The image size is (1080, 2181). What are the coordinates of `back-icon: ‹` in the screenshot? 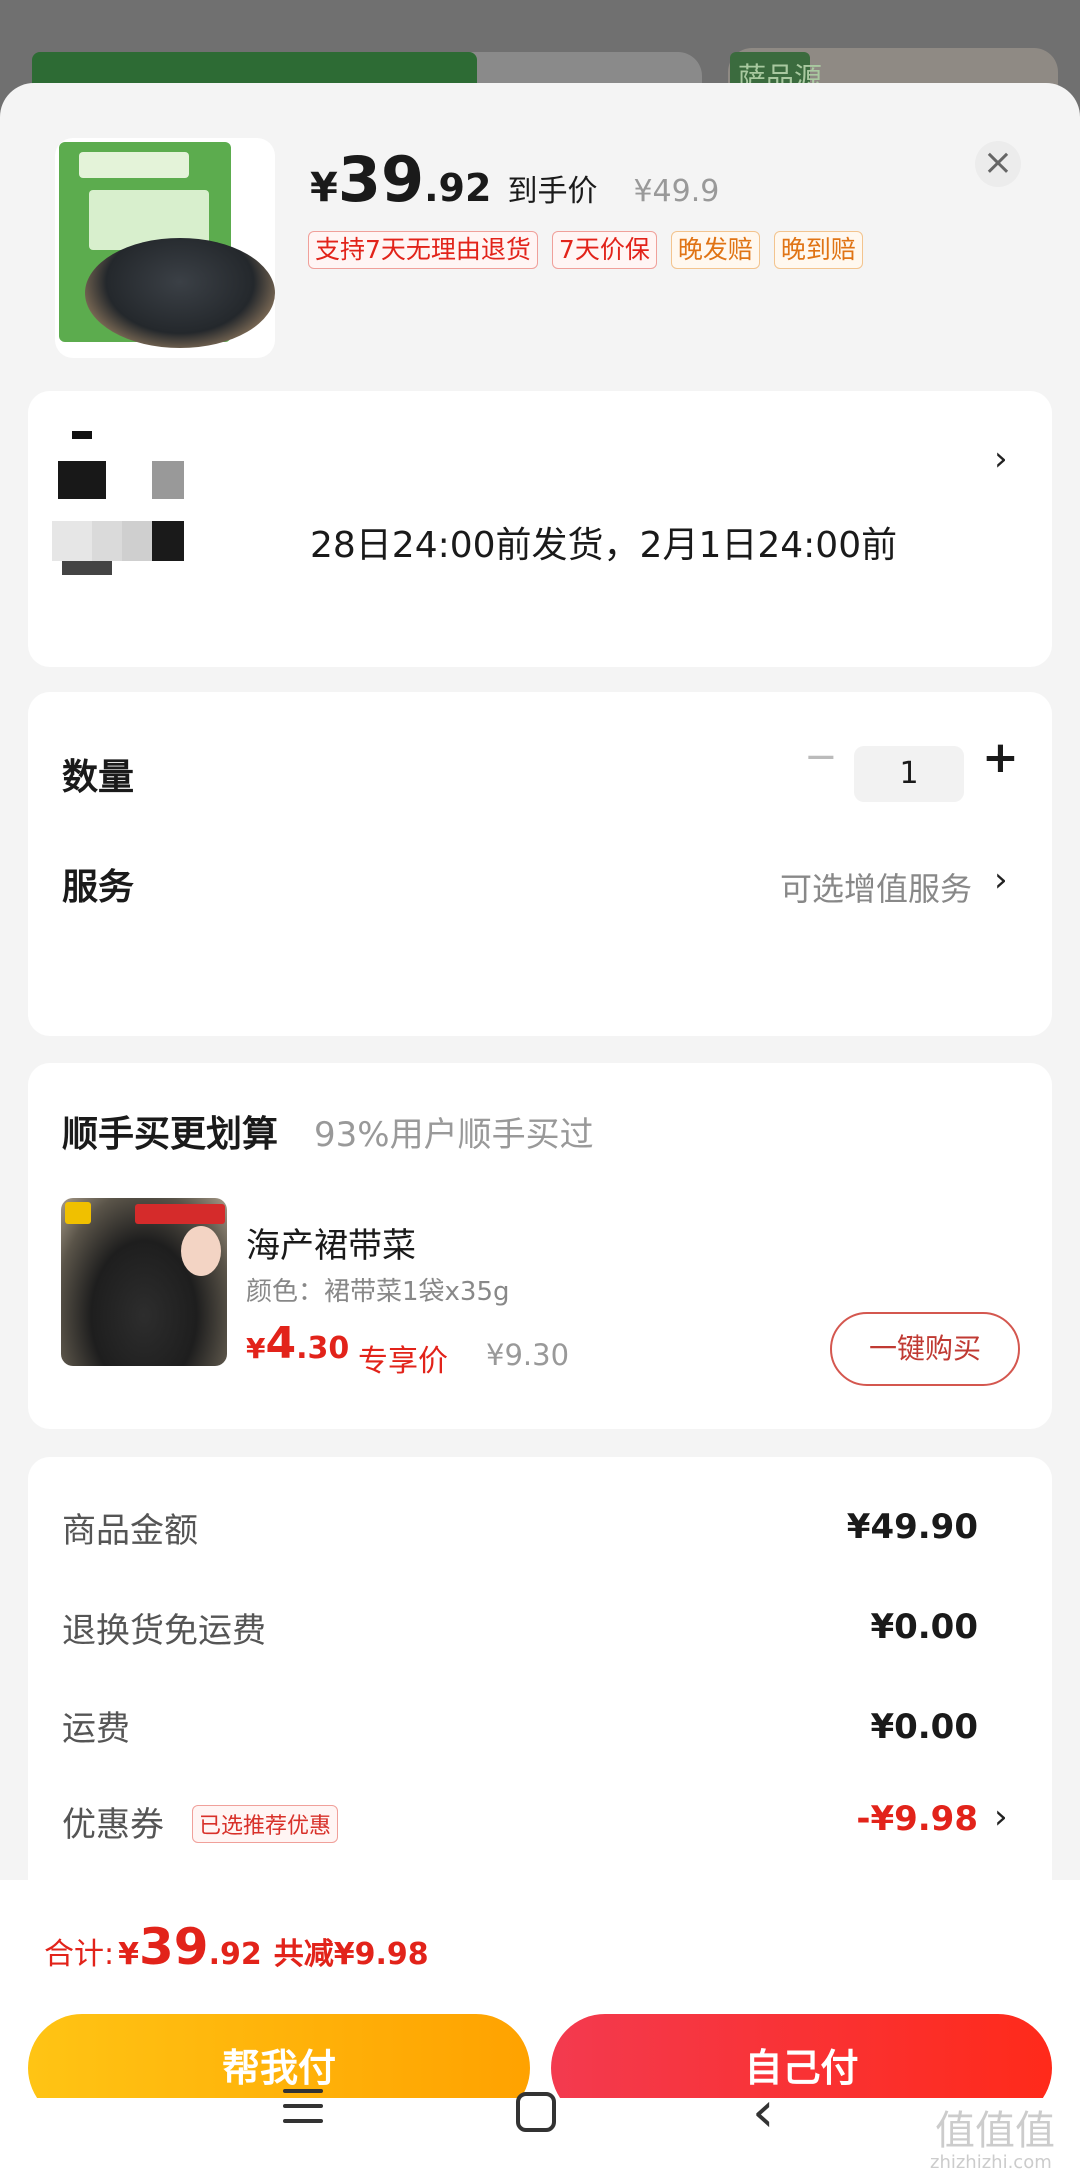 It's located at (763, 2112).